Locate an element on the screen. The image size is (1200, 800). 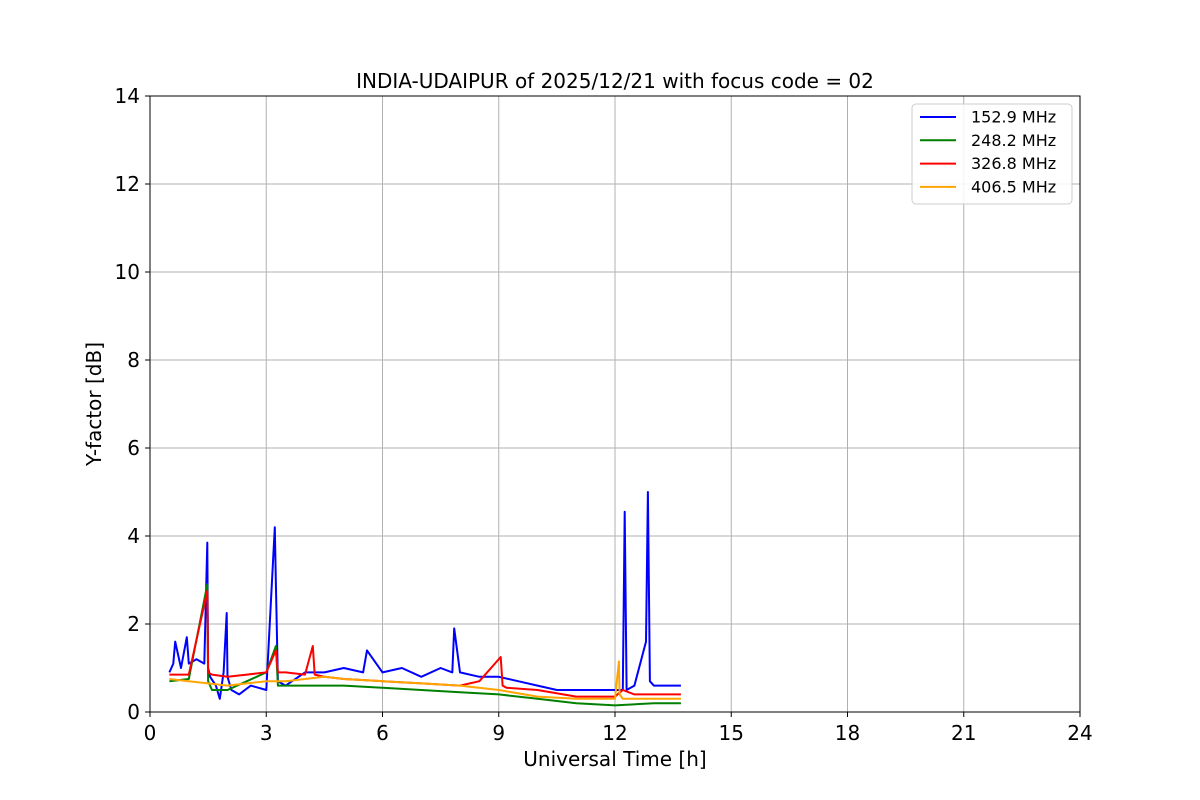
legend-label: 152.9 MHz is located at coordinates (1013, 117).